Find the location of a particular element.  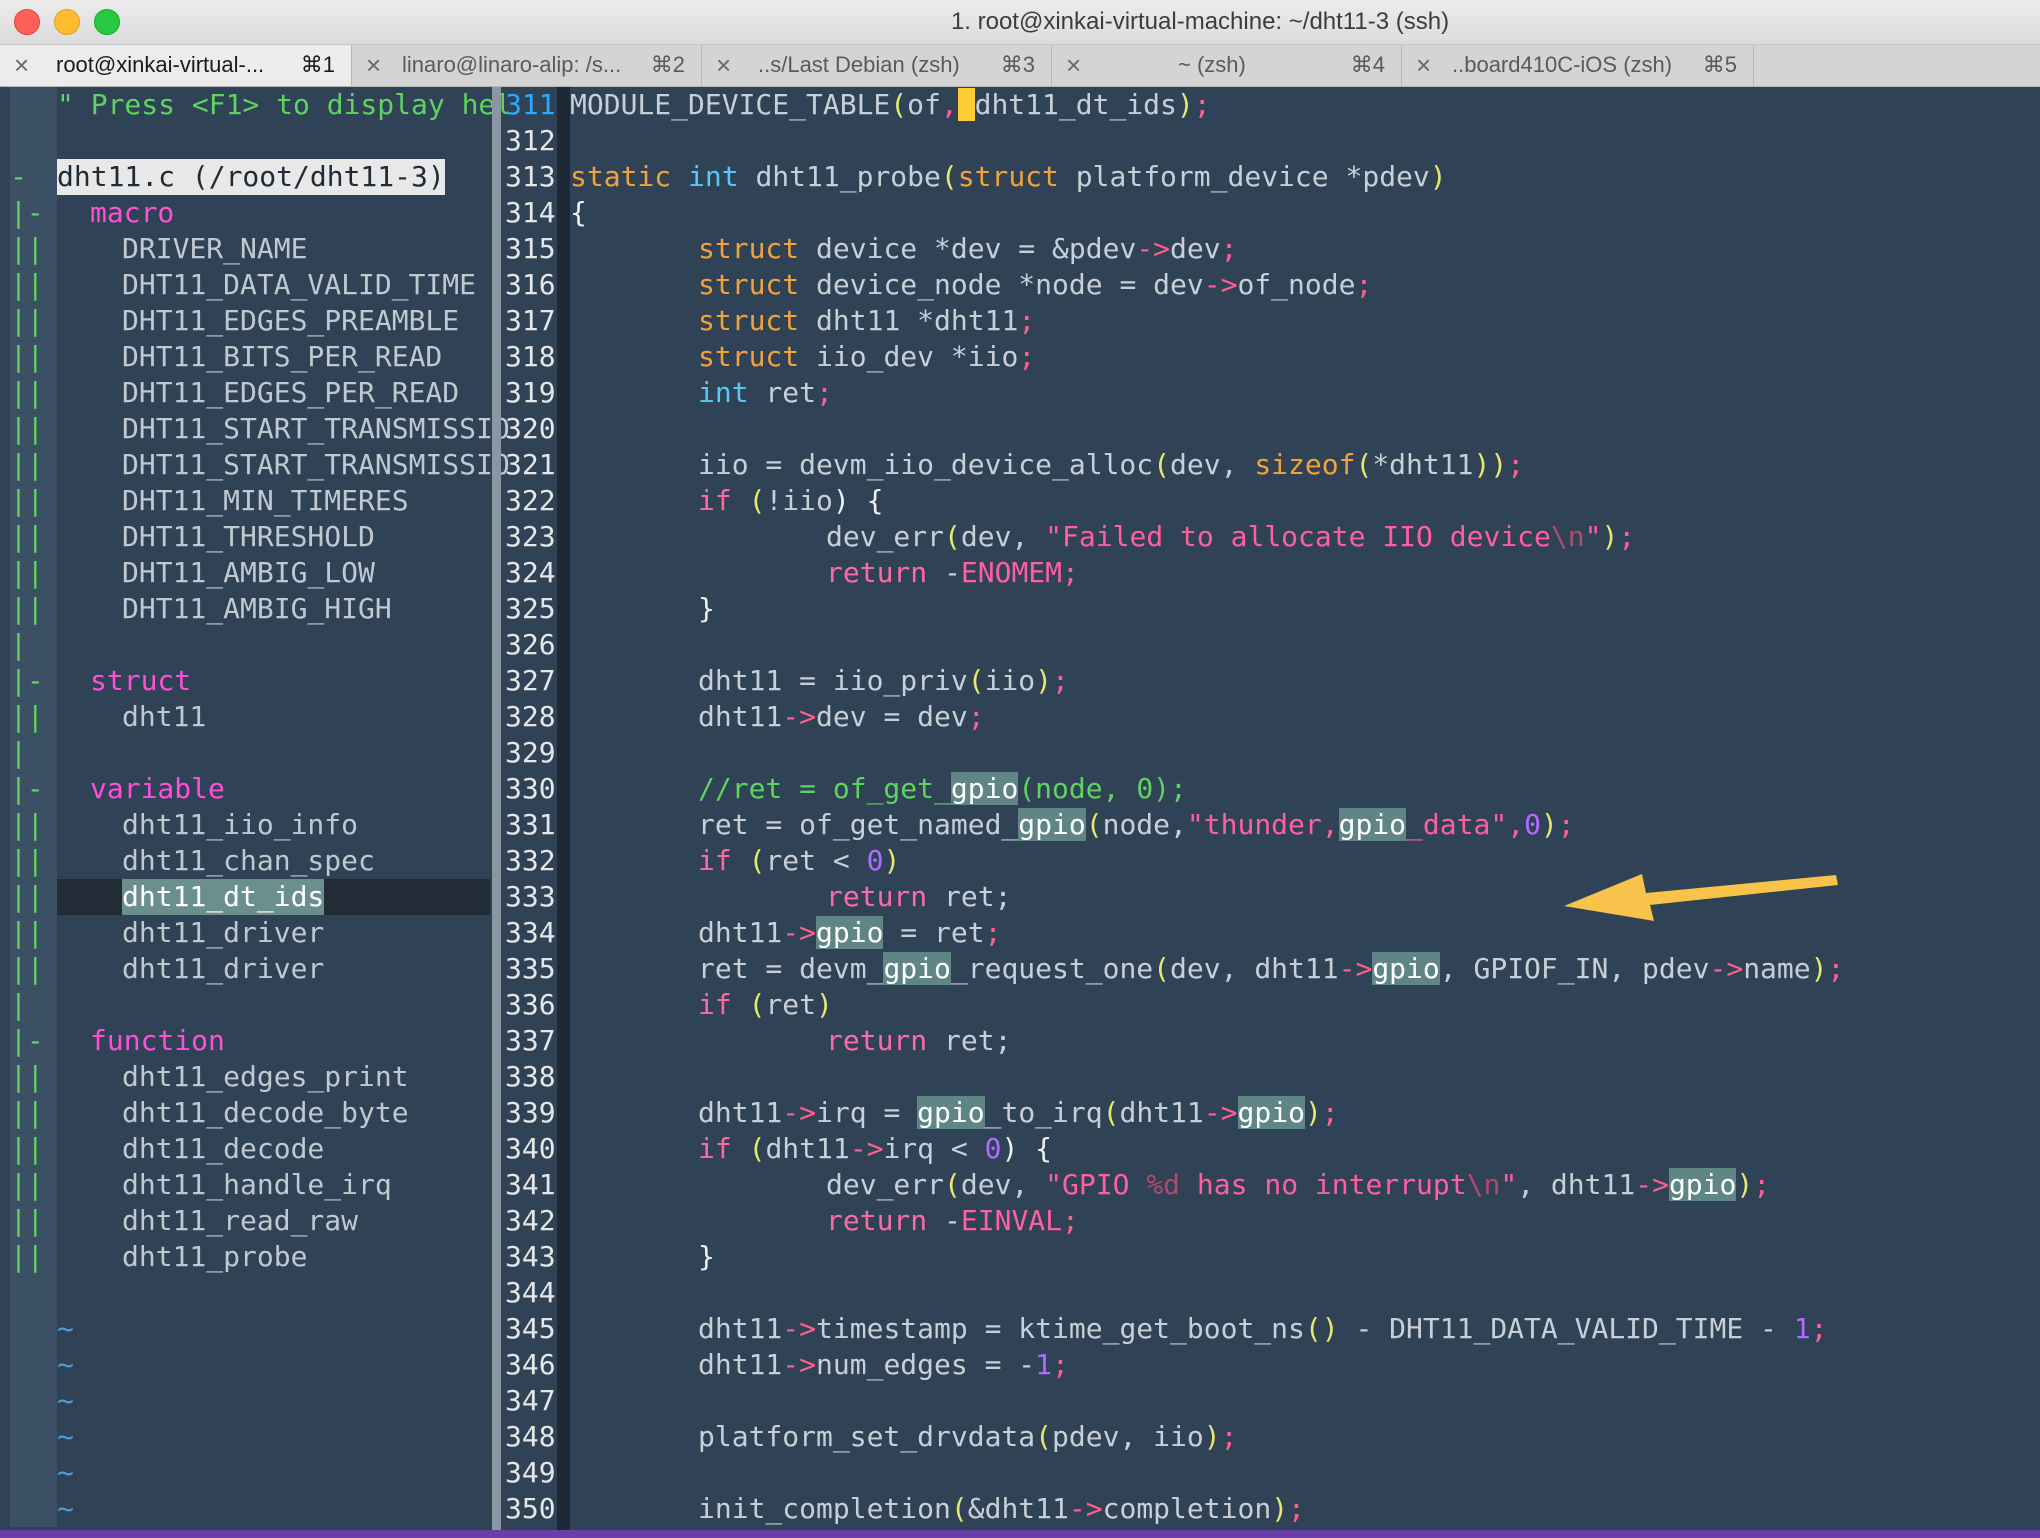

line-number: 328 is located at coordinates (530, 716).